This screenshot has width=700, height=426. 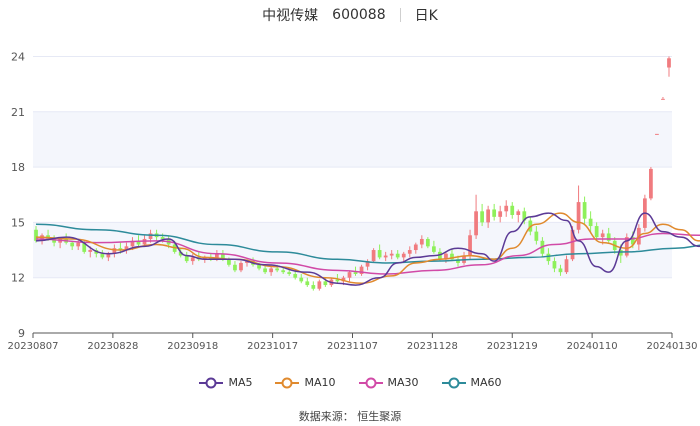 I want to click on legend-item-ma60: MA60, so click(x=471, y=382).